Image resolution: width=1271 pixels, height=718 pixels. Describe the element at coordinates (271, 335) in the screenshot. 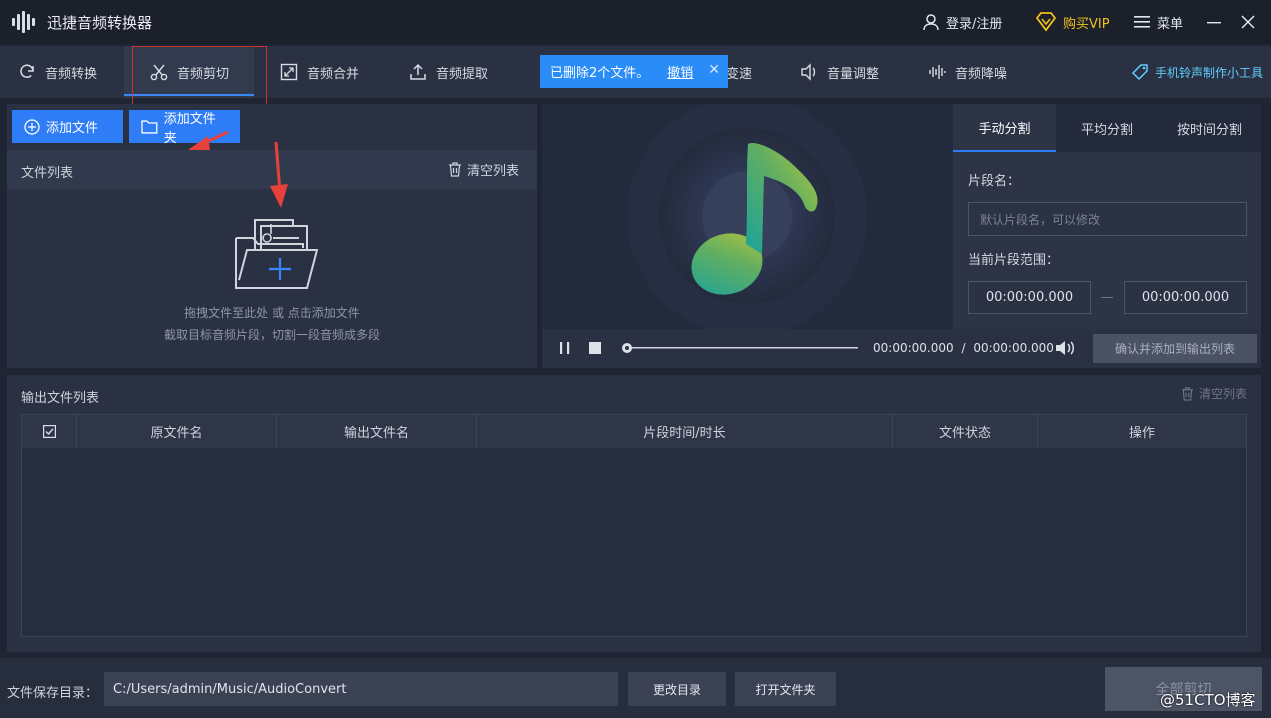

I see `drop-sub-text: 截取目标音频片段，切割一段音频成多段` at that location.